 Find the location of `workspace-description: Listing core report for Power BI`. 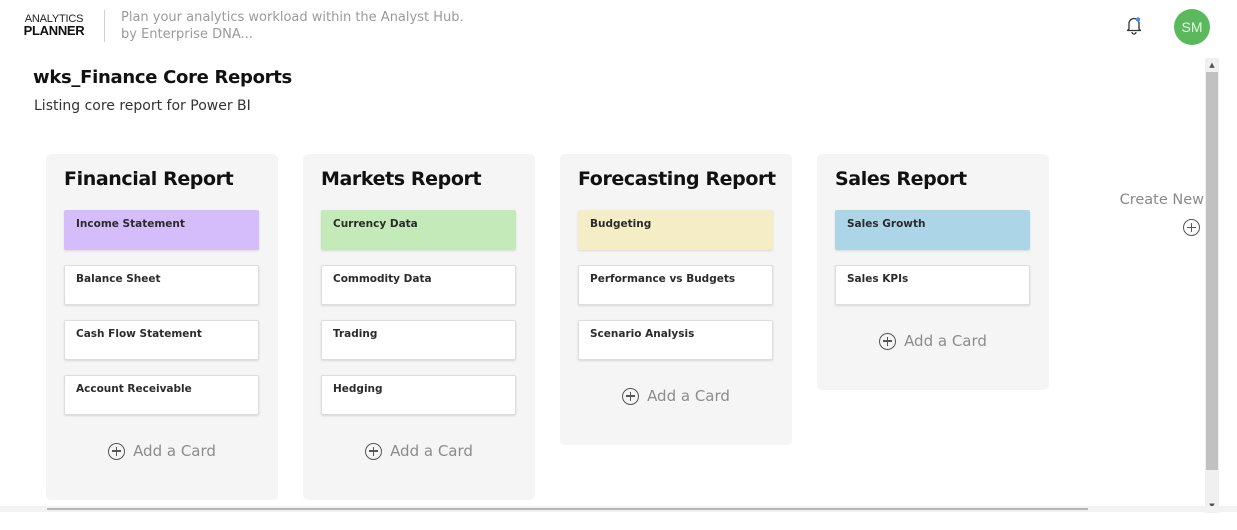

workspace-description: Listing core report for Power BI is located at coordinates (142, 106).